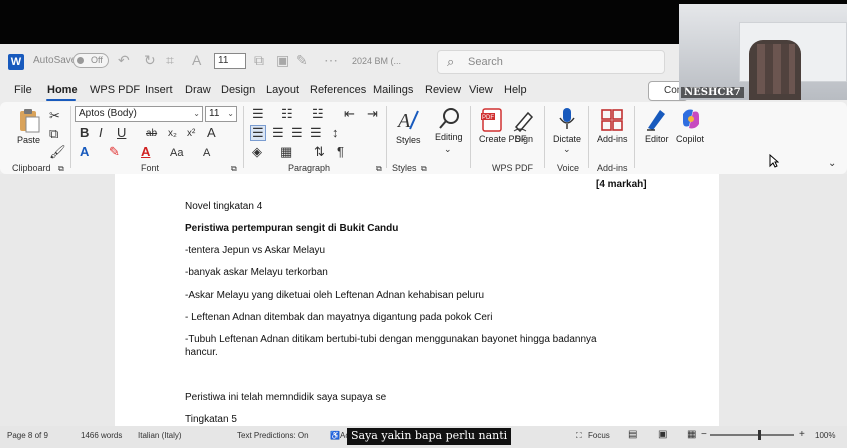  Describe the element at coordinates (16, 62) in the screenshot. I see `word-logo-icon: W` at that location.